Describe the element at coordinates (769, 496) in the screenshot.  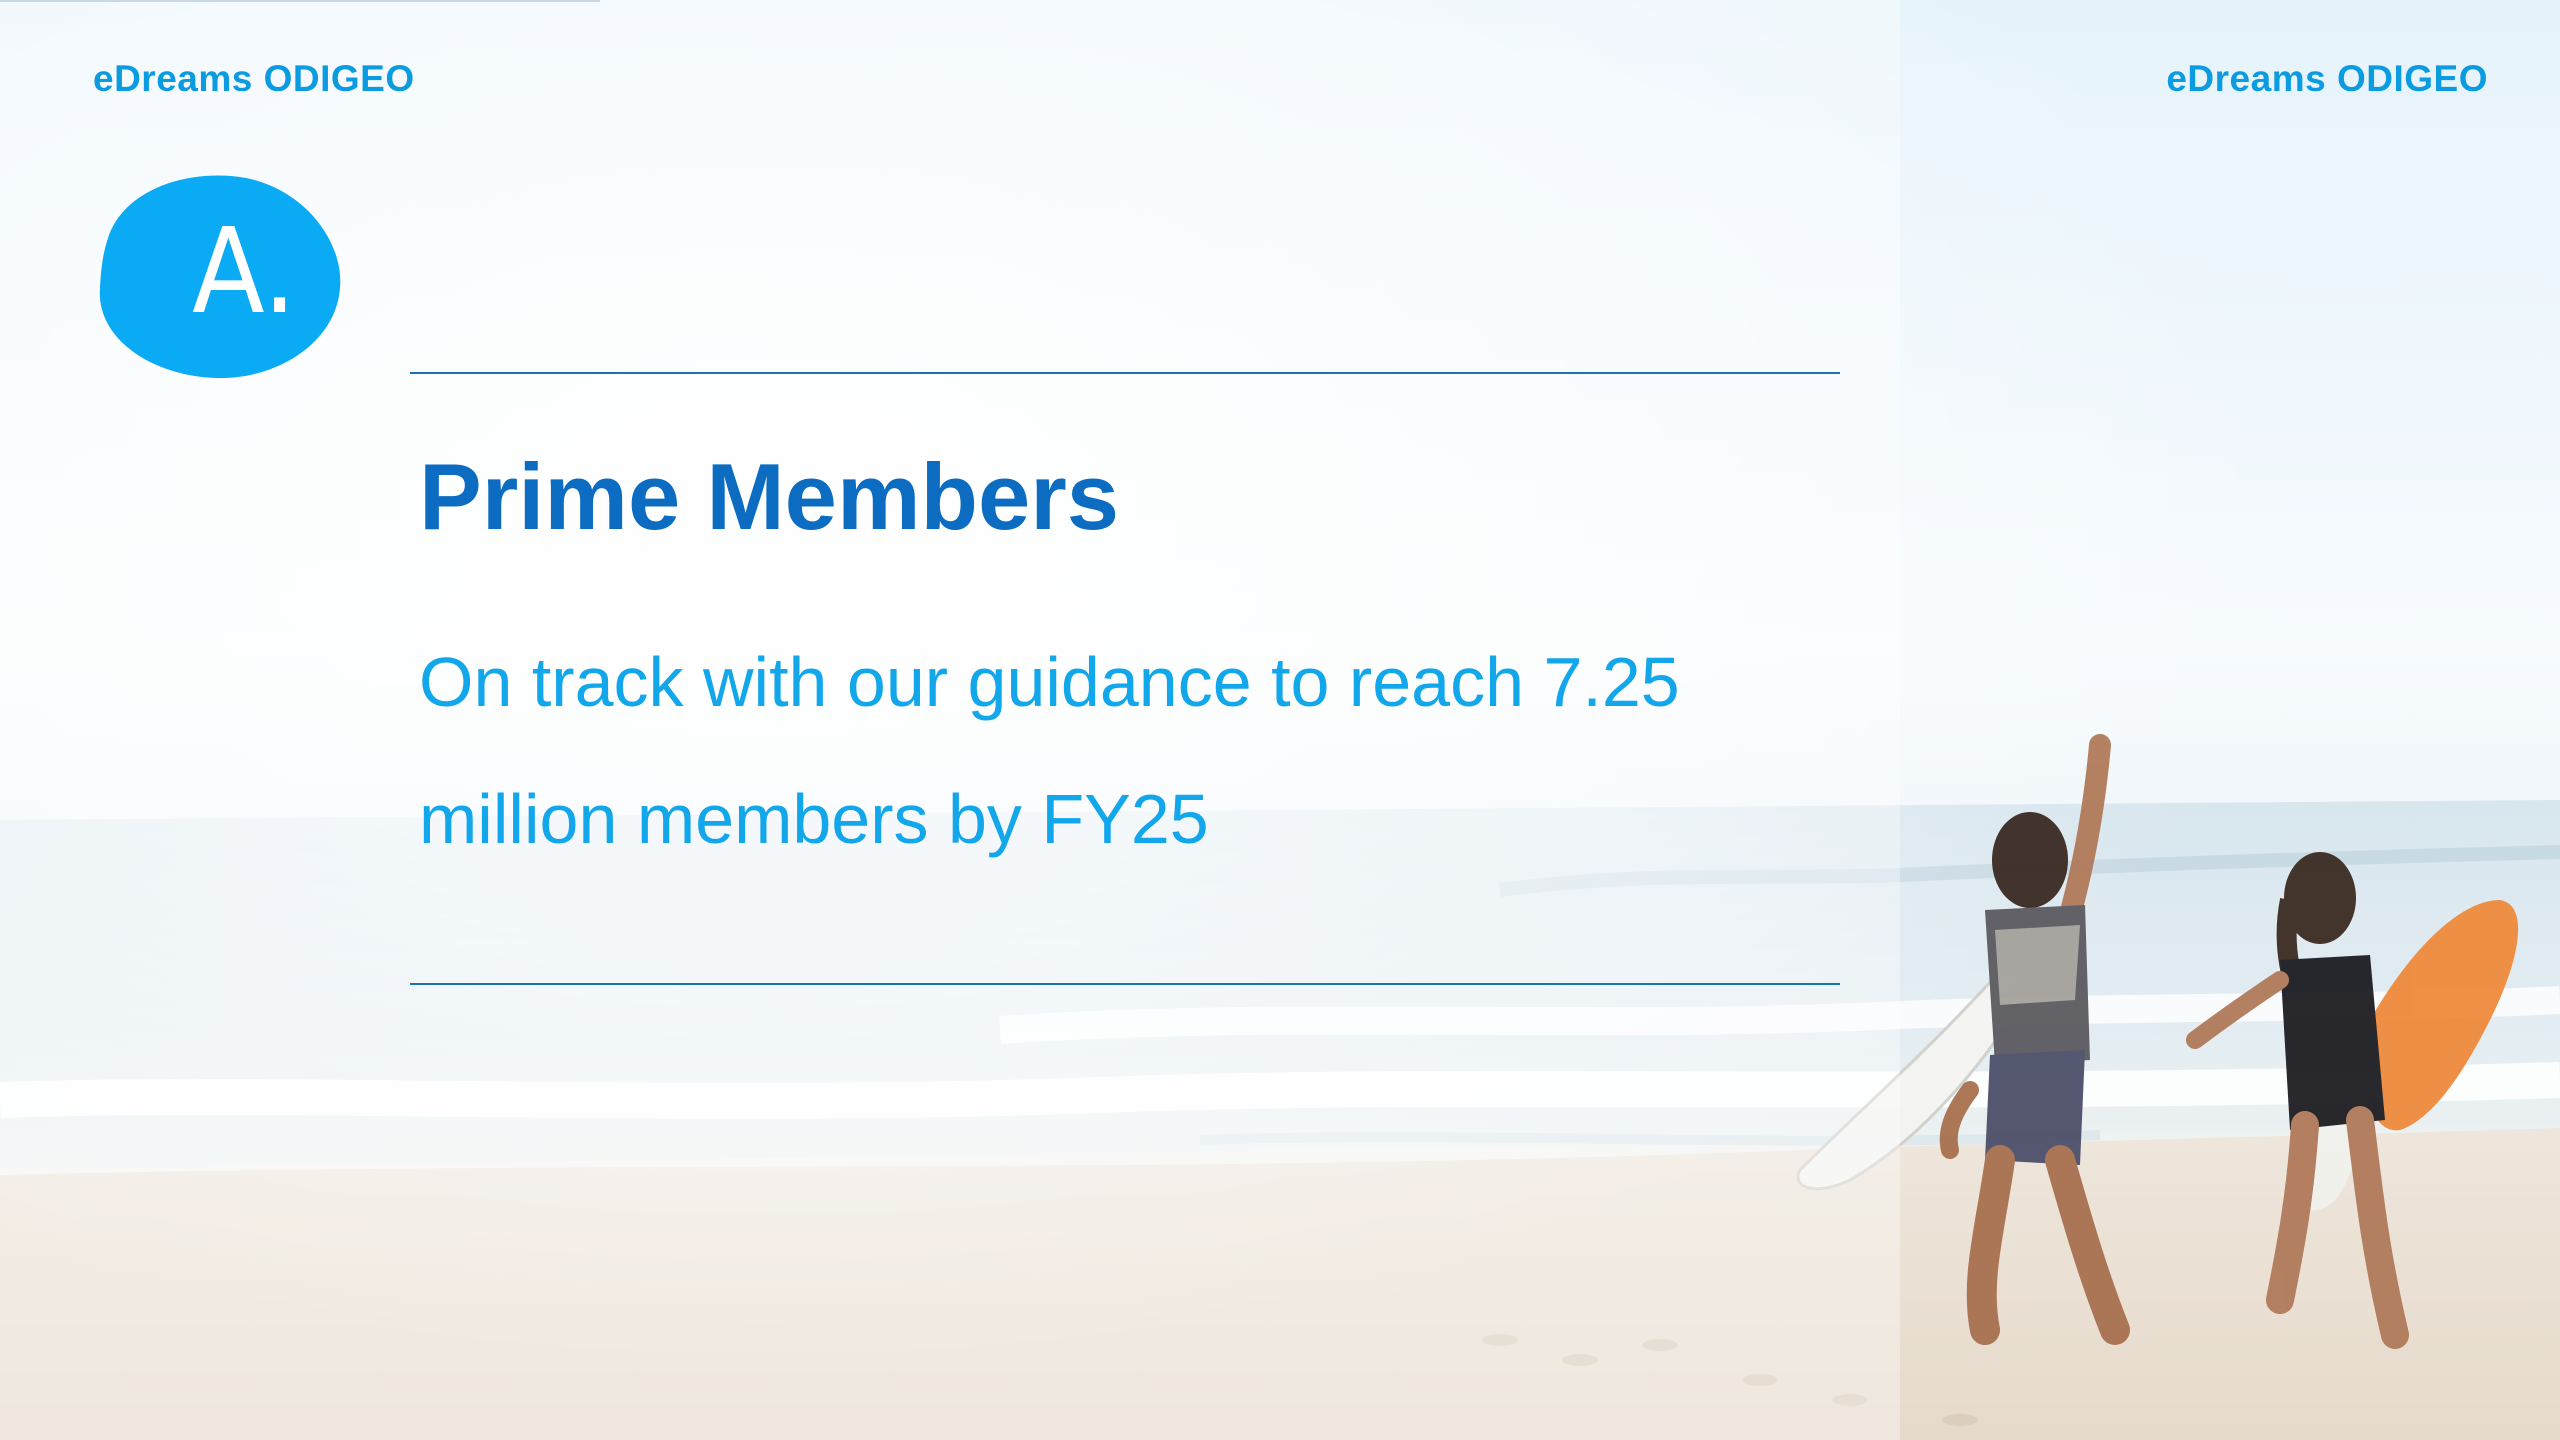
I see `page-title: Prime Members` at that location.